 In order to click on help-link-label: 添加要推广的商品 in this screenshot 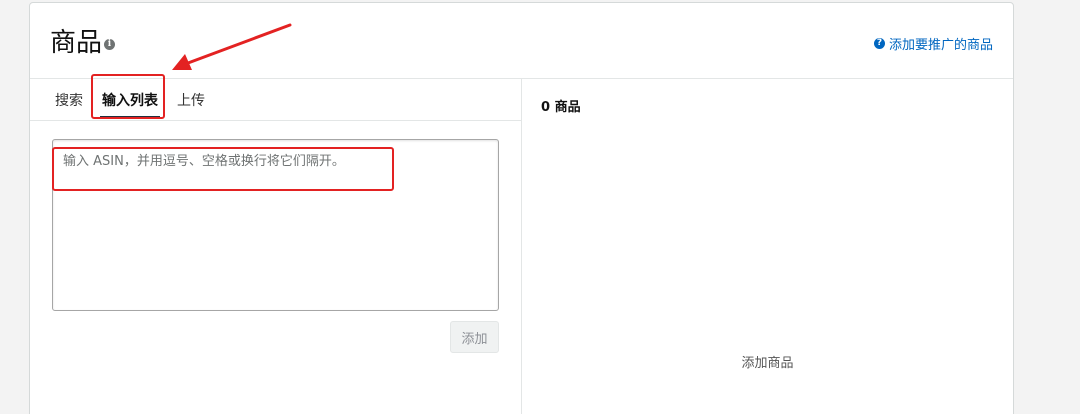, I will do `click(940, 45)`.